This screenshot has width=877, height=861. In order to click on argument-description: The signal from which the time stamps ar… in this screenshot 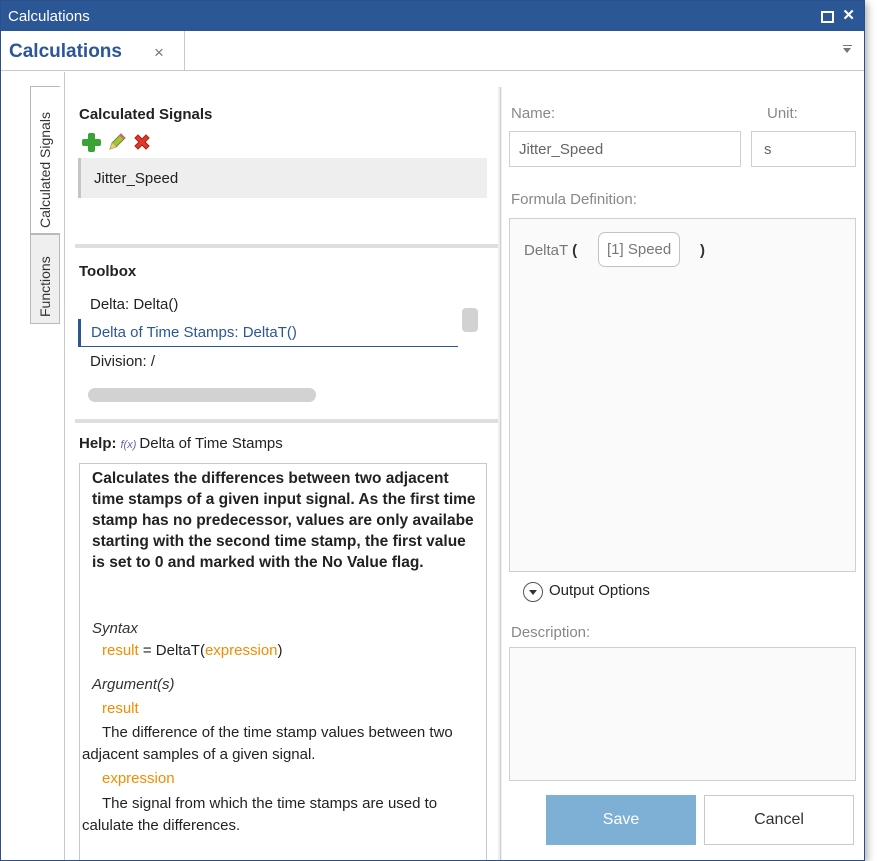, I will do `click(260, 814)`.